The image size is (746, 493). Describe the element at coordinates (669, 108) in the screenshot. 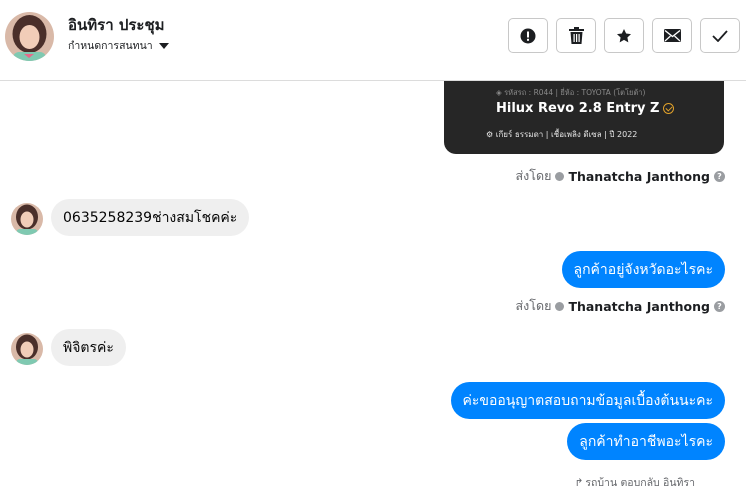

I see `verified-icon` at that location.